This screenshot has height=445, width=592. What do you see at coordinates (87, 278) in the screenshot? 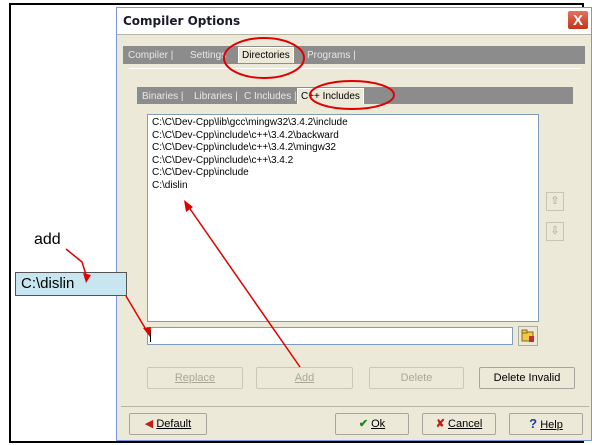
I see `add-pointer-arrowhead` at bounding box center [87, 278].